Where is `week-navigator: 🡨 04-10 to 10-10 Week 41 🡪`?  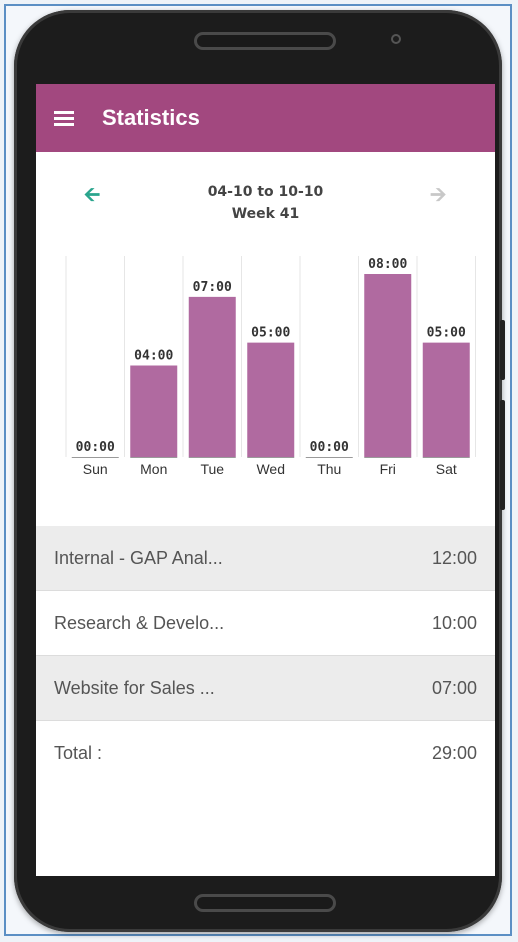 week-navigator: 🡨 04-10 to 10-10 Week 41 🡪 is located at coordinates (265, 205).